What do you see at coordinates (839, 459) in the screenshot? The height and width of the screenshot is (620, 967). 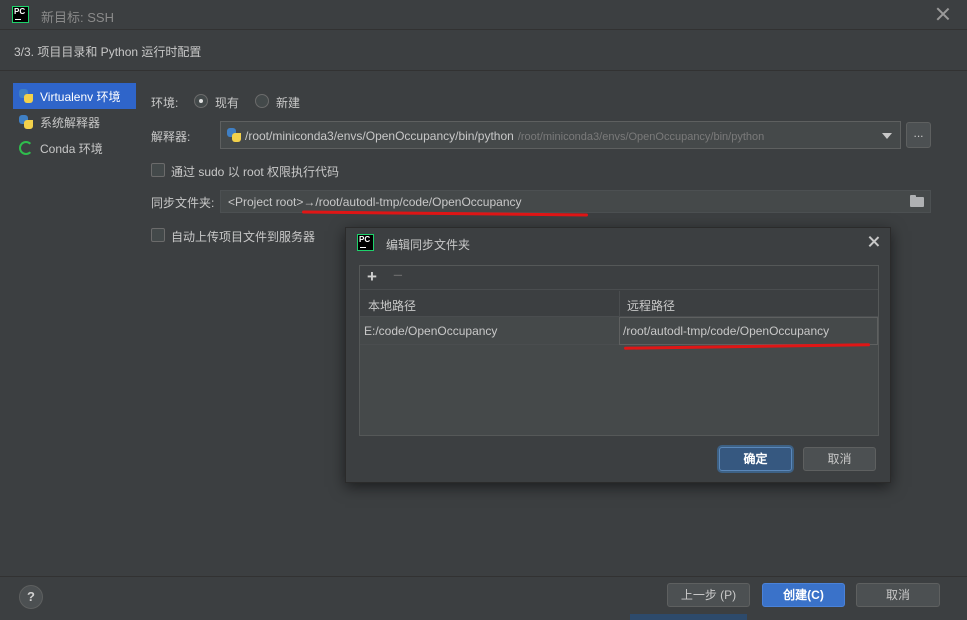 I see `dialog-cancel-button: 取消` at bounding box center [839, 459].